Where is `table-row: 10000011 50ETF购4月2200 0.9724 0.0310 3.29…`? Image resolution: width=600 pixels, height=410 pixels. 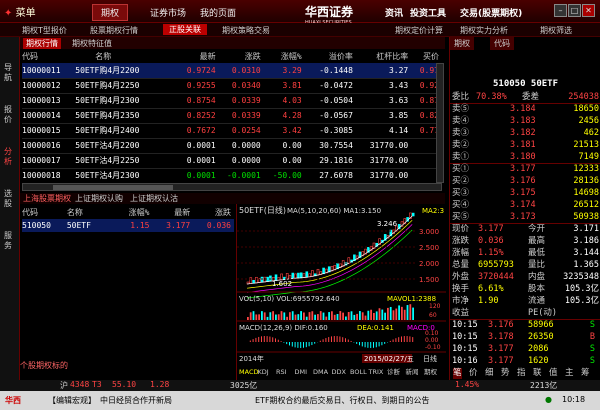 table-row: 10000011 50ETF购4月2200 0.9724 0.0310 3.29… is located at coordinates (232, 71).